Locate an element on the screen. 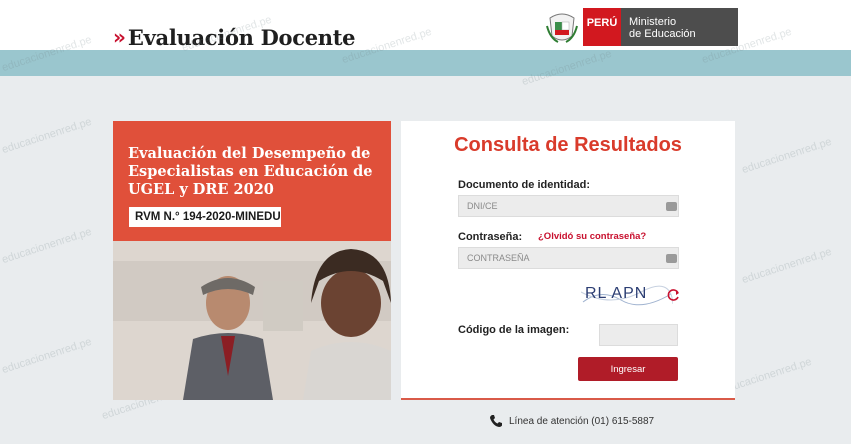  coat-of-arms-icon is located at coordinates (562, 28).